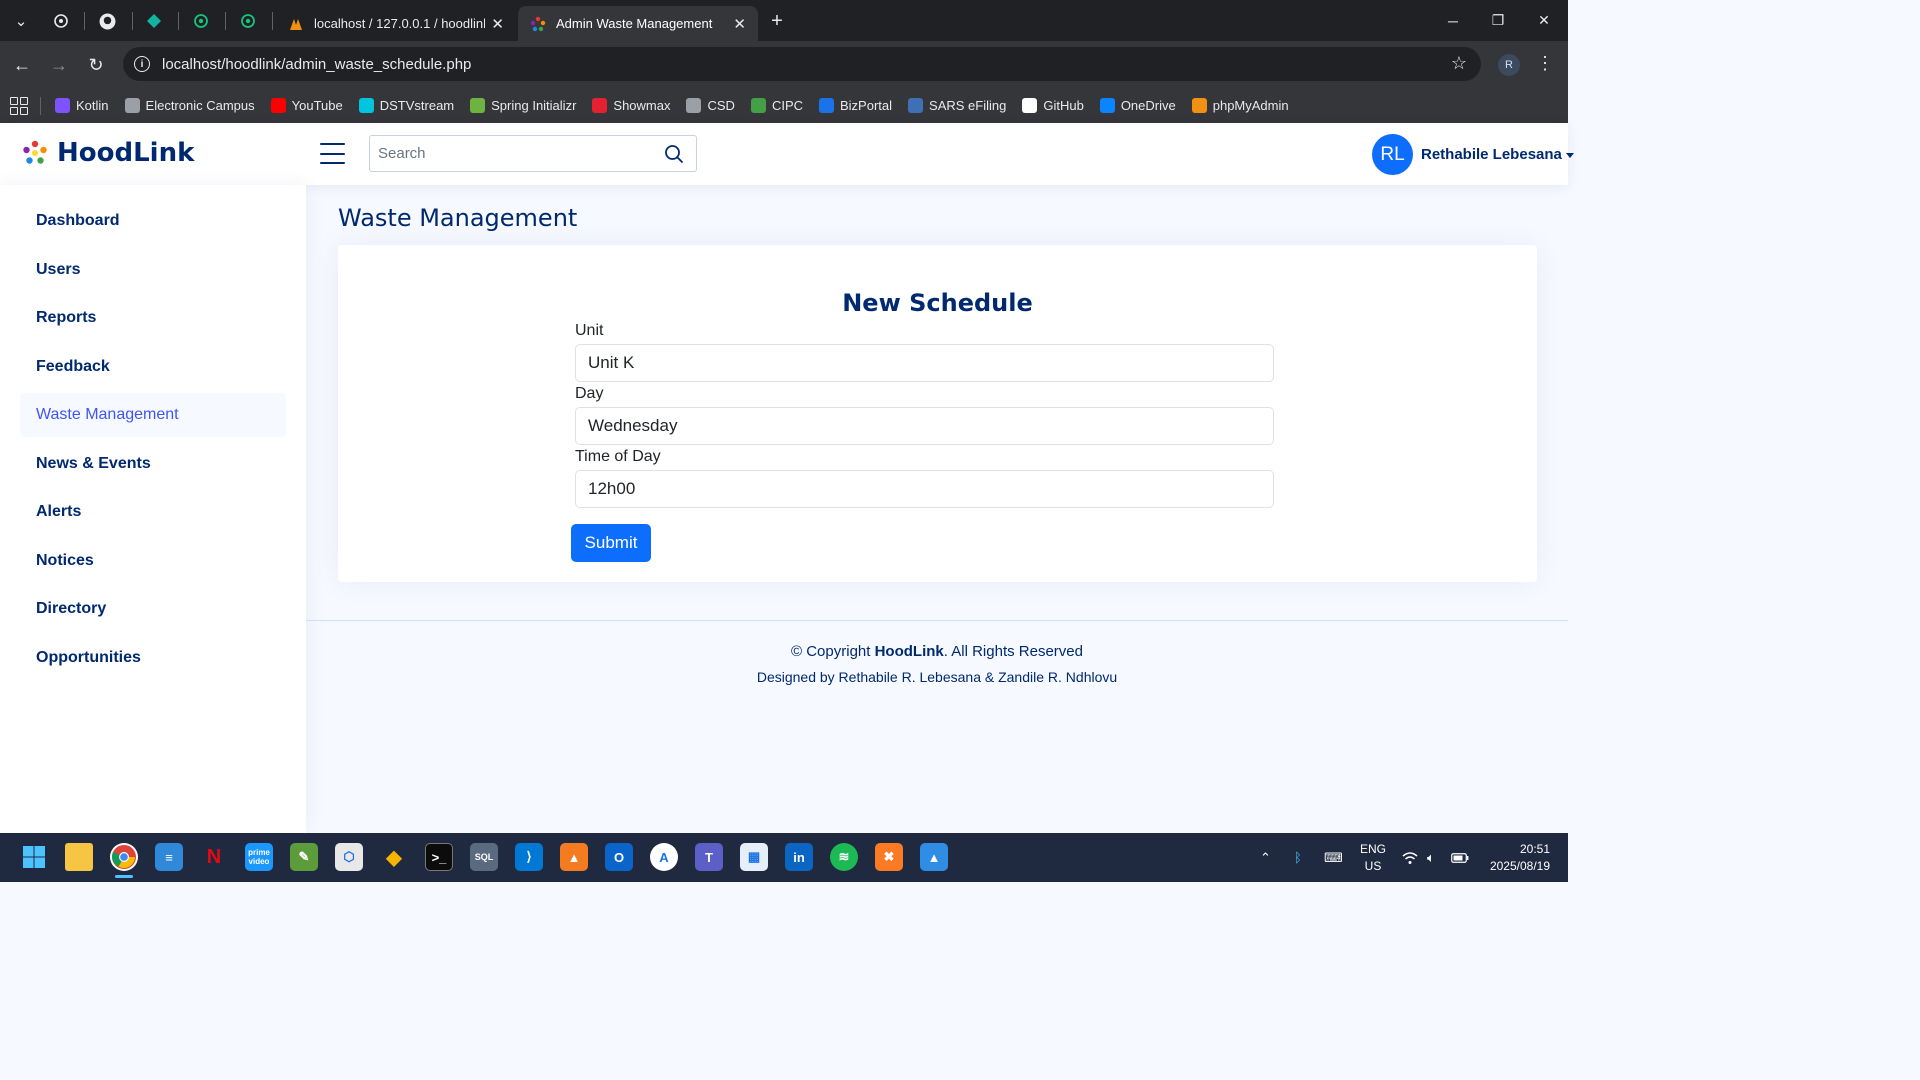 The height and width of the screenshot is (1080, 1920). I want to click on notepad-icon: ≡, so click(169, 857).